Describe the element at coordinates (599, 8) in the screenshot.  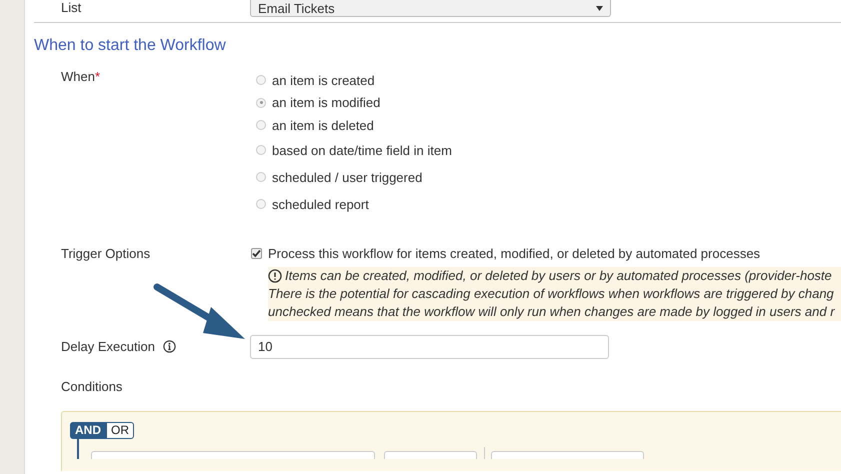
I see `caret-icon` at that location.